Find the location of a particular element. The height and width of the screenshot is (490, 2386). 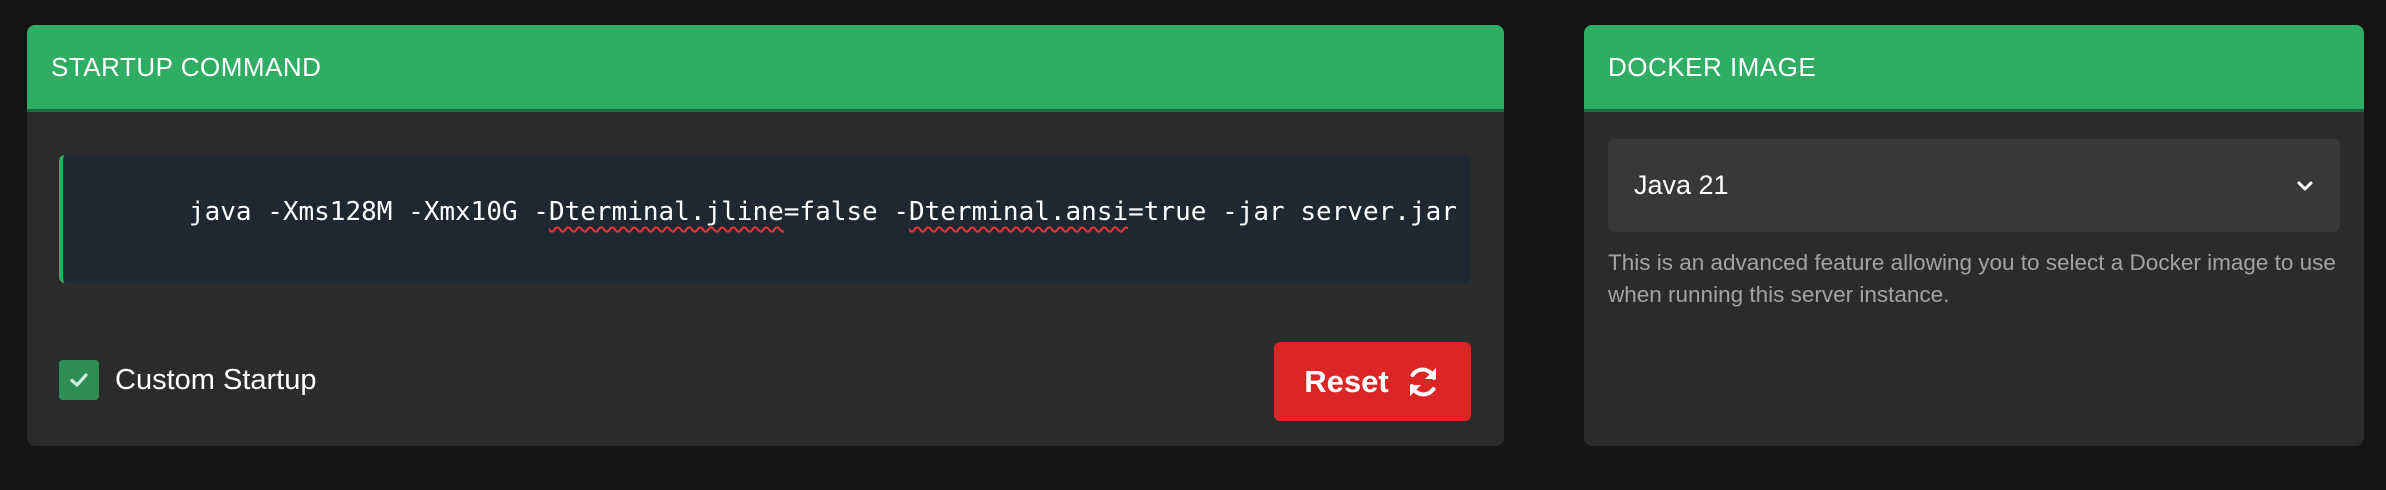

reset-button: Reset is located at coordinates (1372, 381).